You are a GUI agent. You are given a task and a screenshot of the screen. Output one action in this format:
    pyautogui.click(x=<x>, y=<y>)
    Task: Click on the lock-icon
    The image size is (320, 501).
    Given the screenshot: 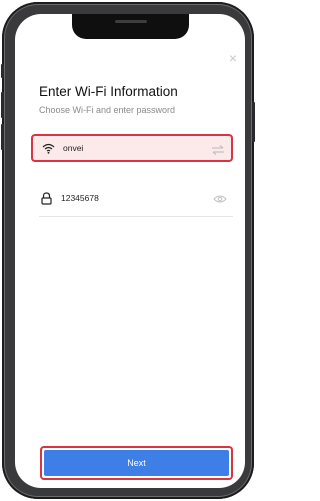 What is the action you would take?
    pyautogui.click(x=46, y=198)
    